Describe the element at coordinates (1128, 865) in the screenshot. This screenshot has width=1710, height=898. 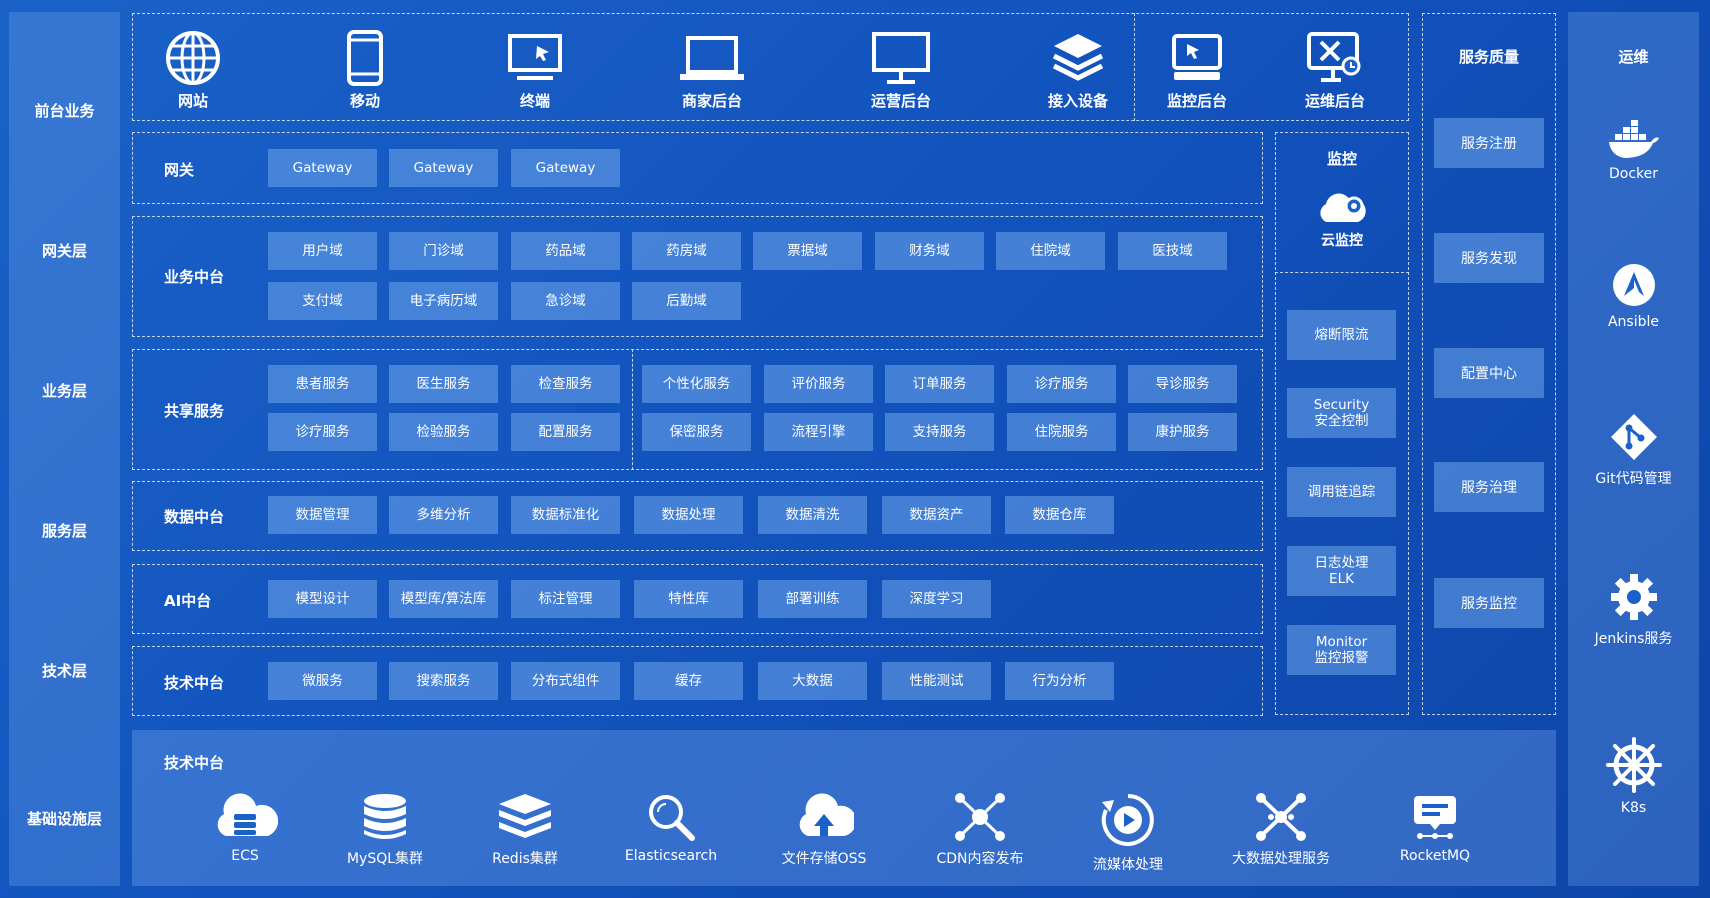
I see `infra-item-label: 流媒体处理` at that location.